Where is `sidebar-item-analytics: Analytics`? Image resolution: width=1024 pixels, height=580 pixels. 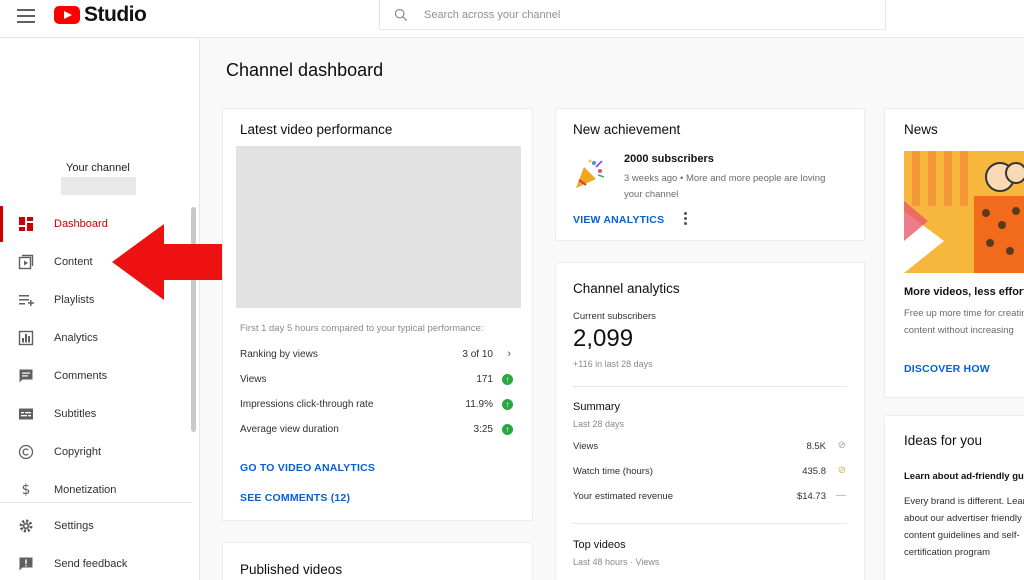 sidebar-item-analytics: Analytics is located at coordinates (96, 338).